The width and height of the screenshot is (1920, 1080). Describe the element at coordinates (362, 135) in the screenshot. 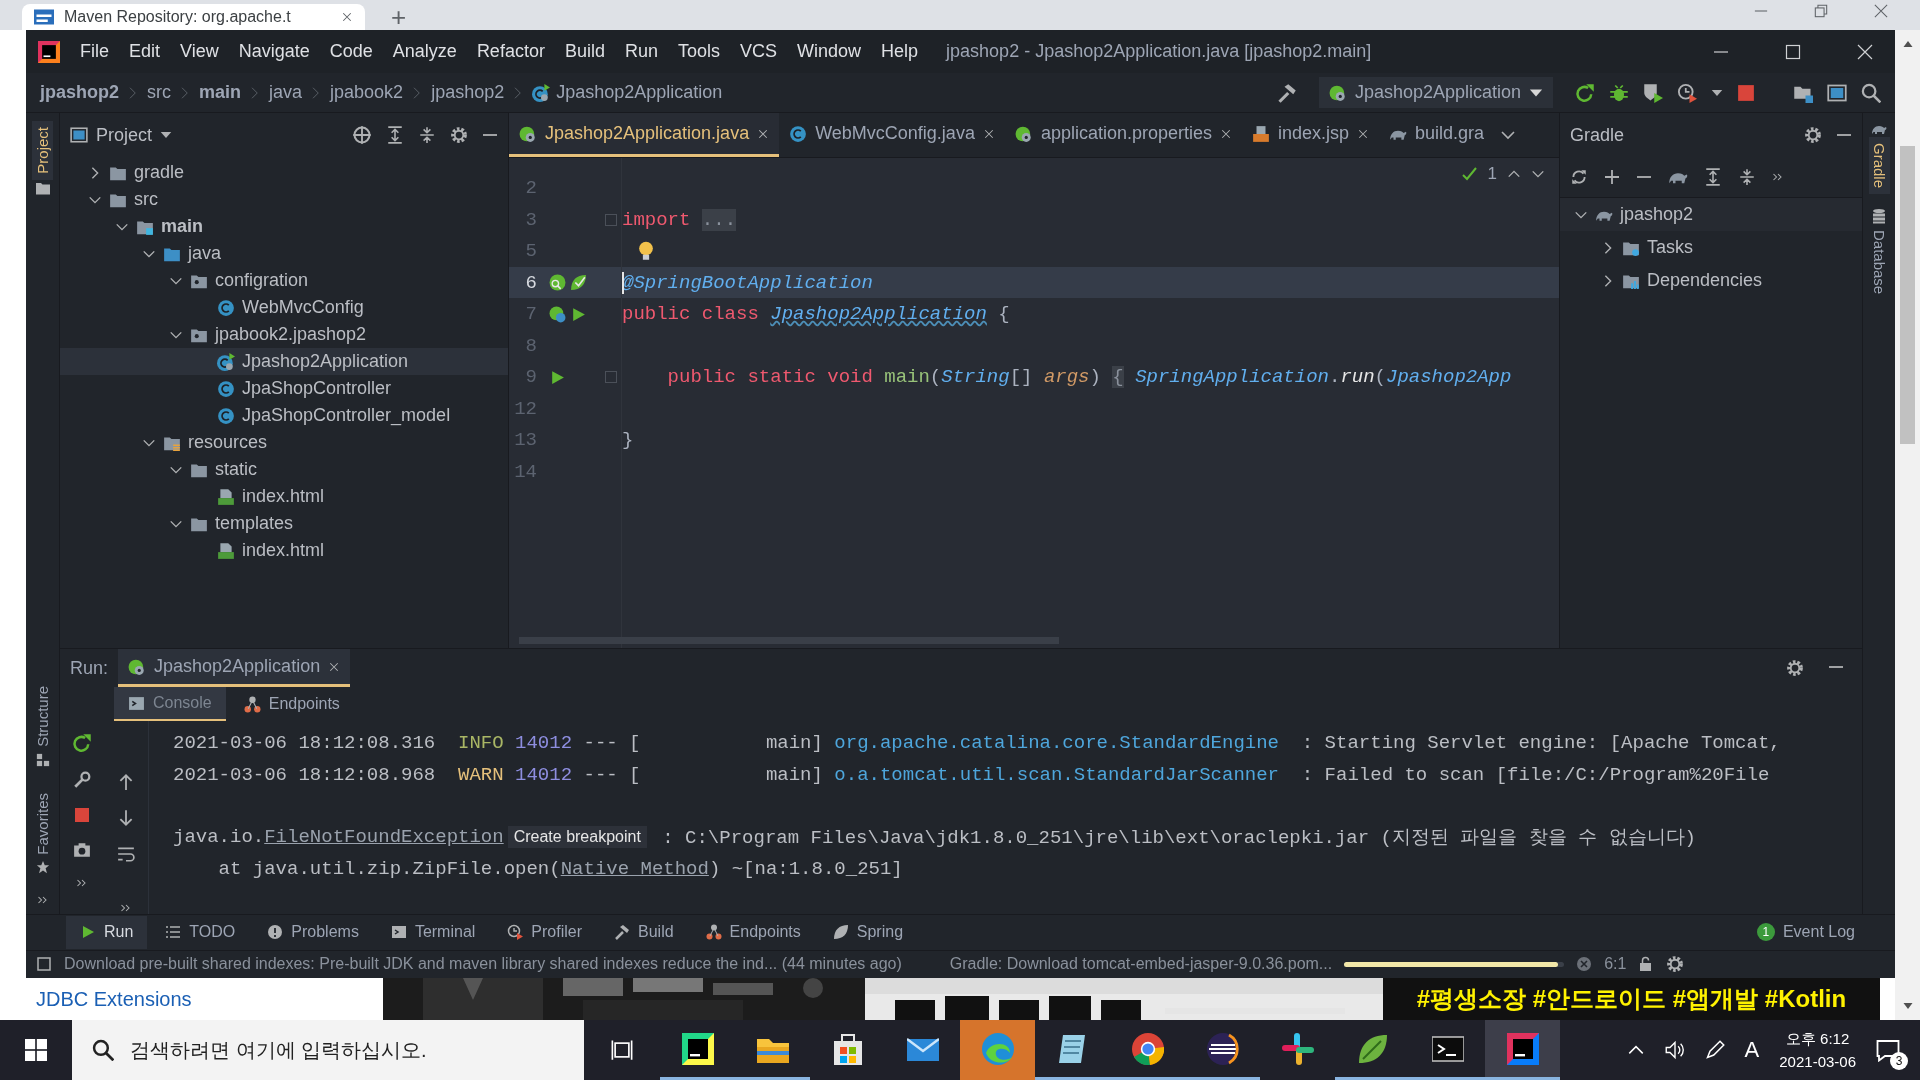

I see `locate-icon` at that location.